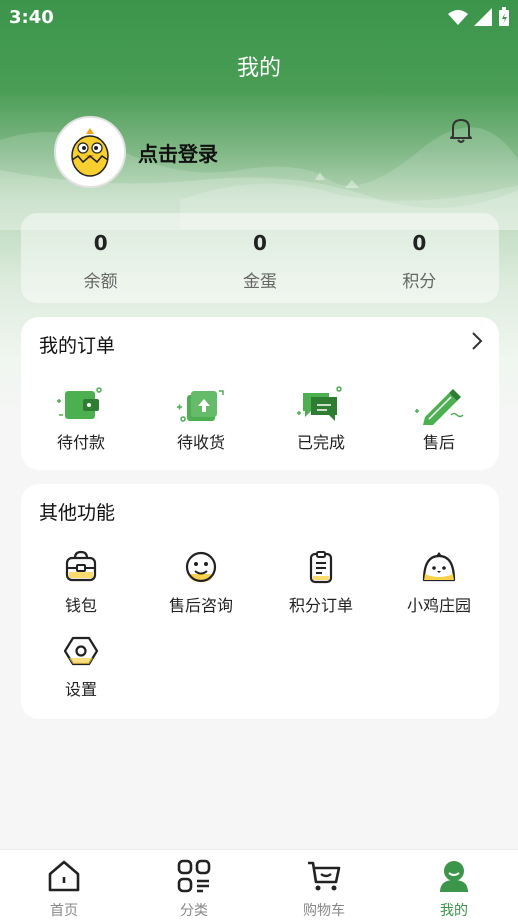 The image size is (518, 922). Describe the element at coordinates (81, 583) in the screenshot. I see `function-wallet: 钱包` at that location.